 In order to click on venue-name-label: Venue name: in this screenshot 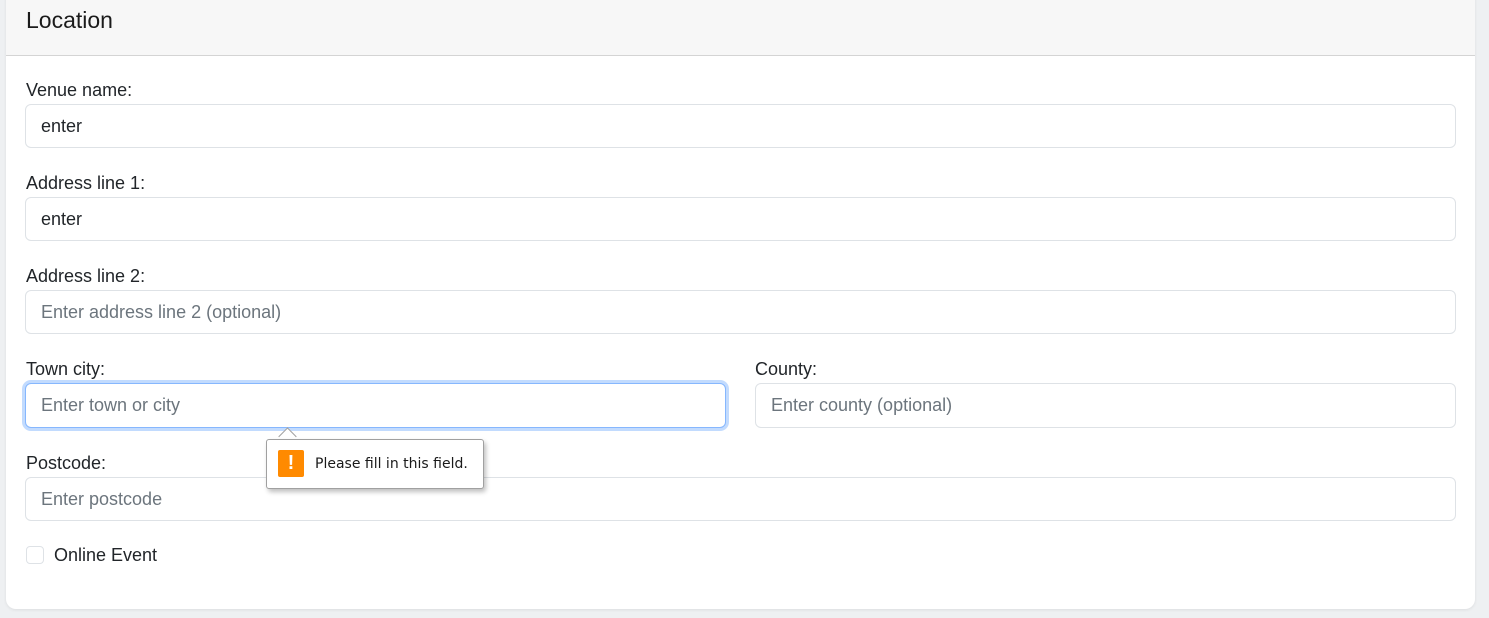, I will do `click(79, 90)`.